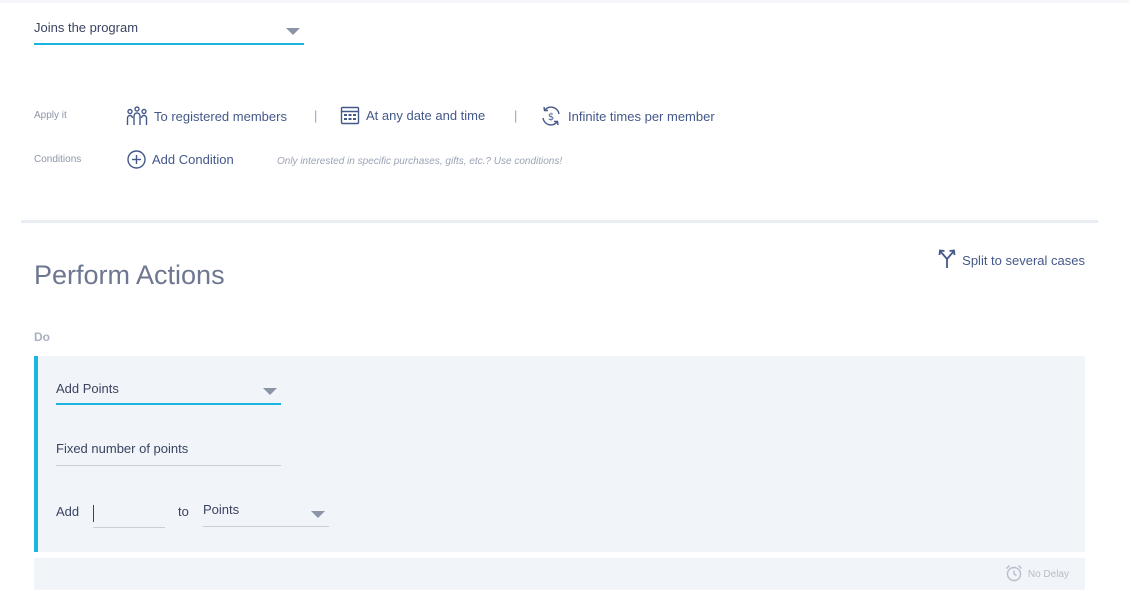 The height and width of the screenshot is (603, 1129). I want to click on top-border, so click(564, 1).